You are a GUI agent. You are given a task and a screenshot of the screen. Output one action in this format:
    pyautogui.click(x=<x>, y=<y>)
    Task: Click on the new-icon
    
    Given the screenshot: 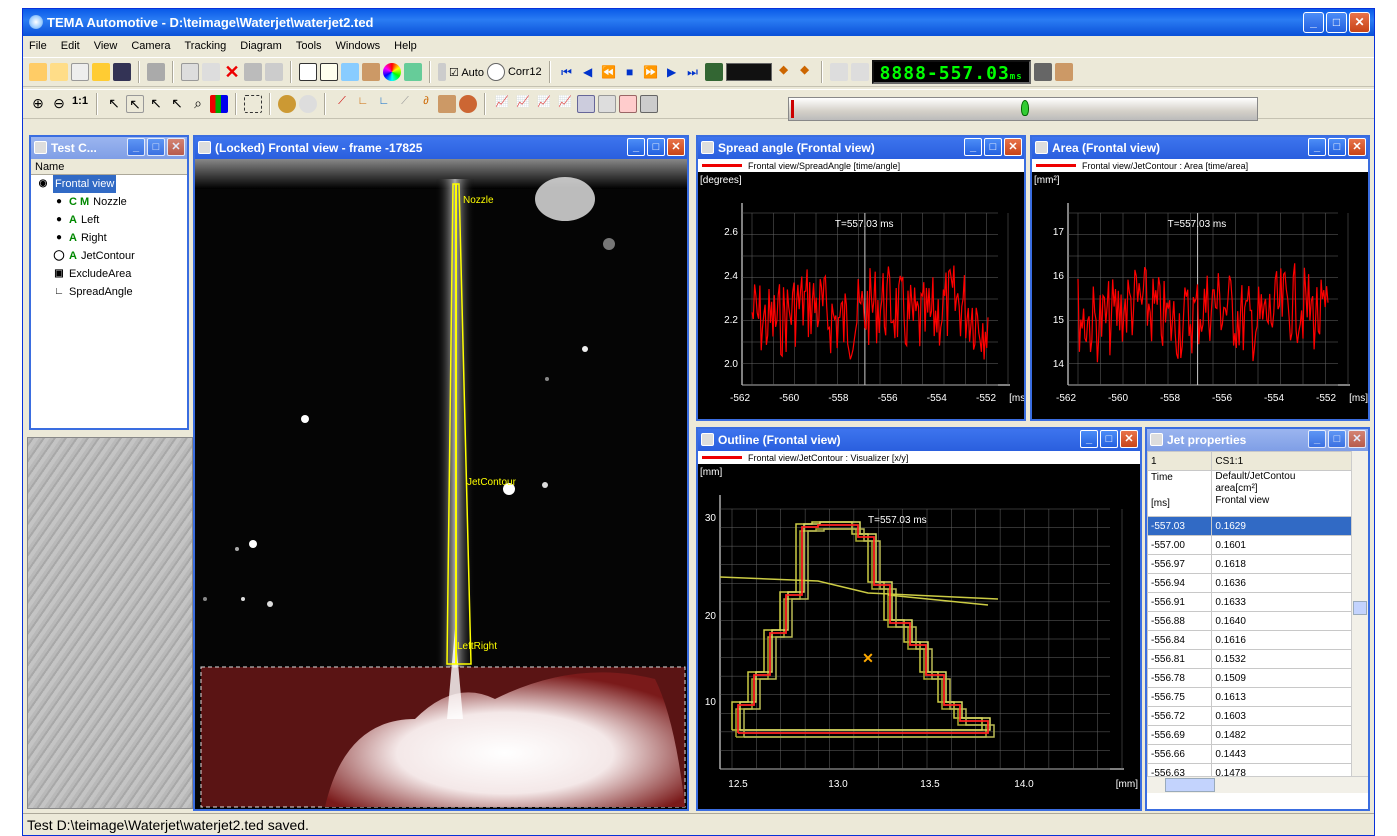 What is the action you would take?
    pyautogui.click(x=38, y=72)
    